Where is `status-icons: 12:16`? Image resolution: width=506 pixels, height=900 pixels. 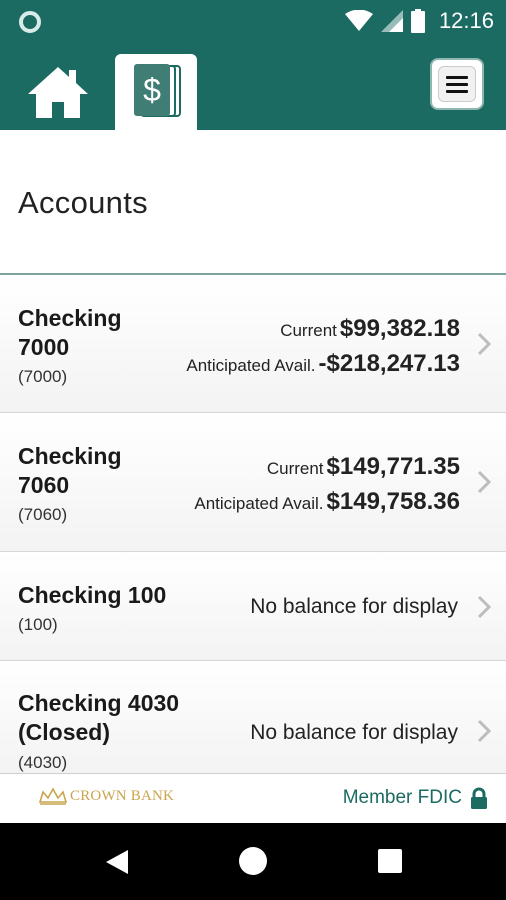 status-icons: 12:16 is located at coordinates (419, 21).